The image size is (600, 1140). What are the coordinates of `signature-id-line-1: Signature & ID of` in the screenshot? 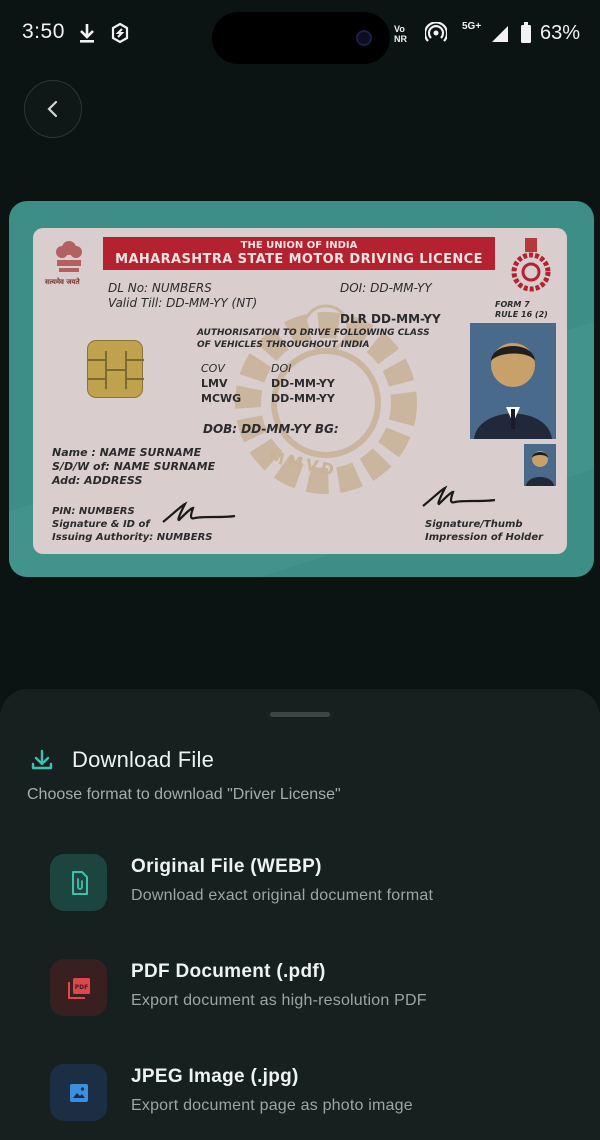 It's located at (101, 524).